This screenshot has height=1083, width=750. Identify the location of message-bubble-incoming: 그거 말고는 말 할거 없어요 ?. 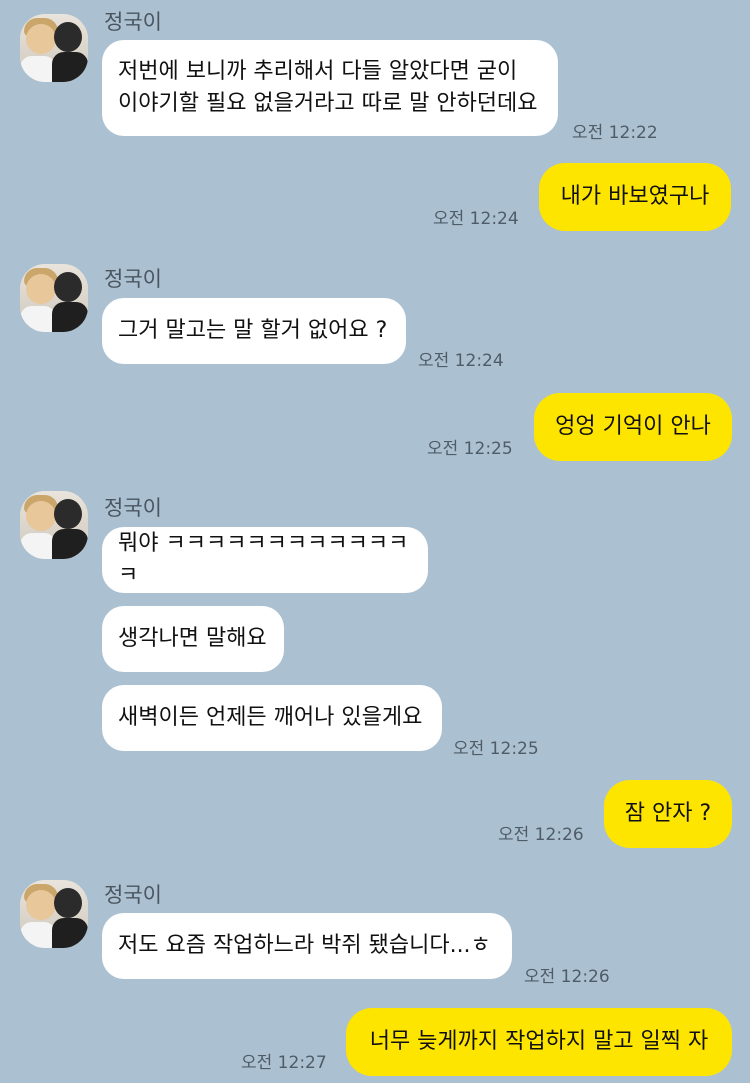
(254, 331).